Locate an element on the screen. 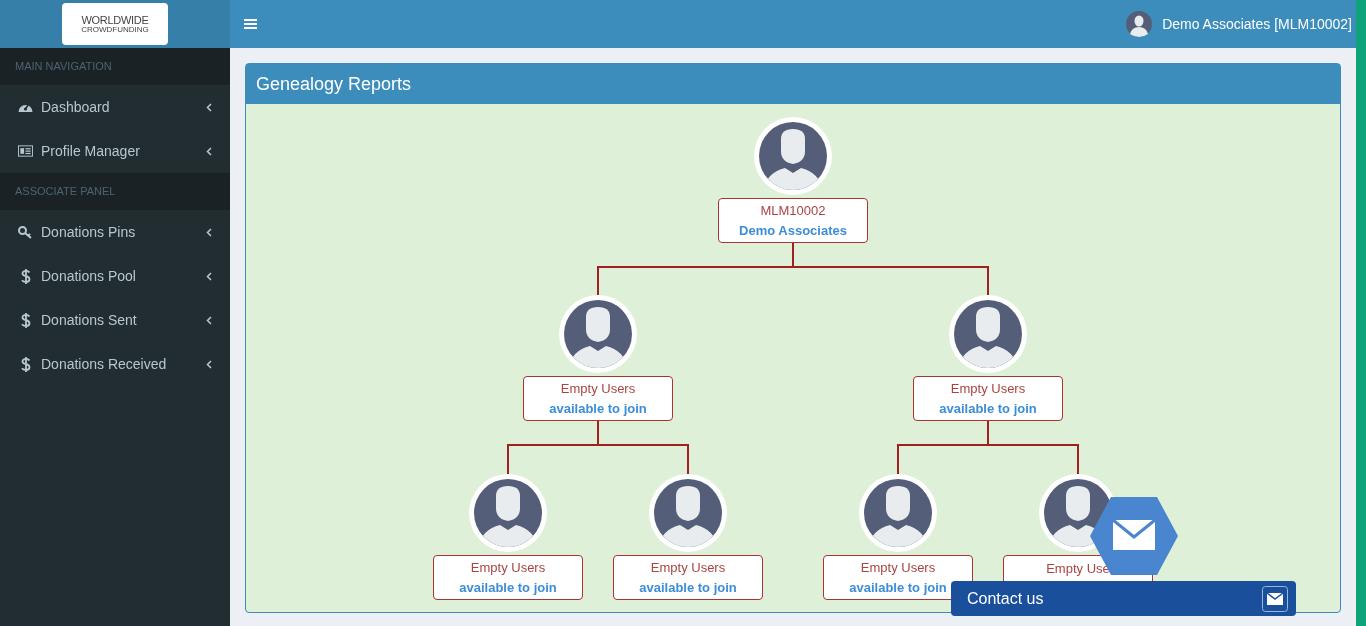 The image size is (1366, 626). node-card: MLM10002 Demo Associates is located at coordinates (793, 220).